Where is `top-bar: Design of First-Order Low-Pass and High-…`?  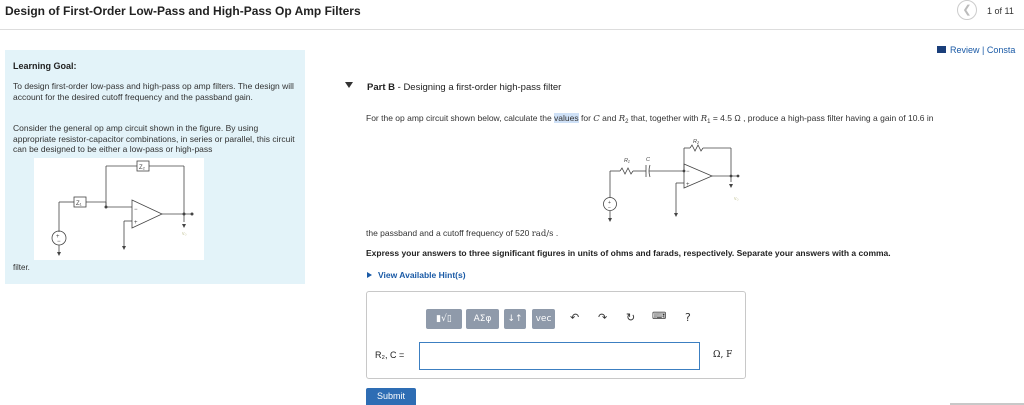
top-bar: Design of First-Order Low-Pass and High-… is located at coordinates (512, 15).